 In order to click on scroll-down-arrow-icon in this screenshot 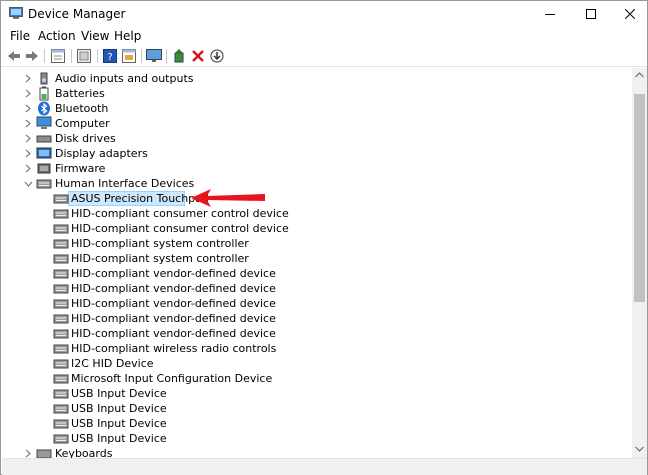, I will do `click(639, 449)`.